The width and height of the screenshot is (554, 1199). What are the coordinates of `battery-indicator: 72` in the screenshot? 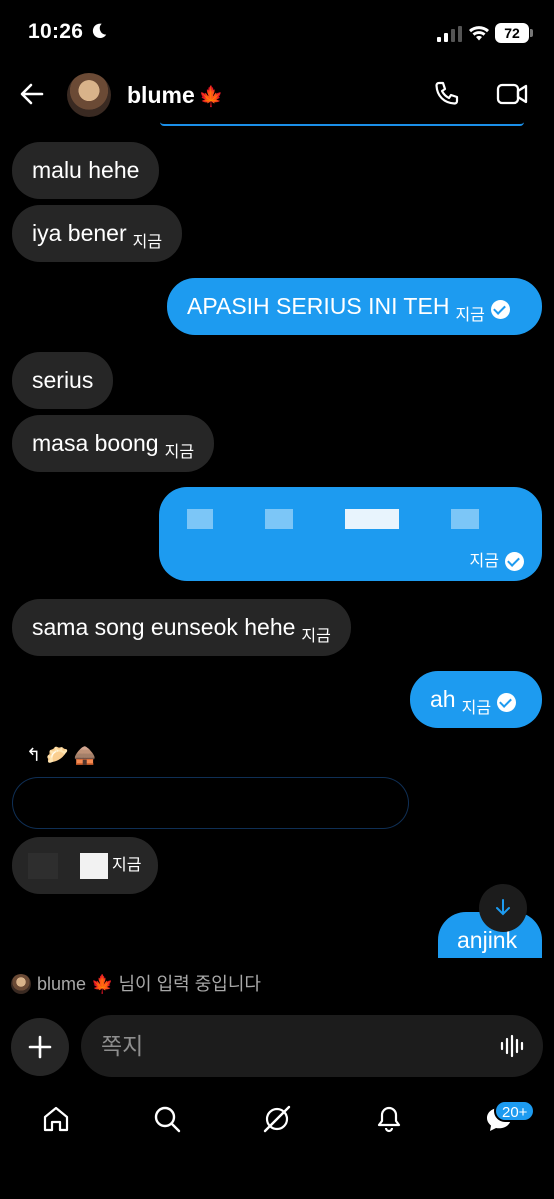 It's located at (514, 33).